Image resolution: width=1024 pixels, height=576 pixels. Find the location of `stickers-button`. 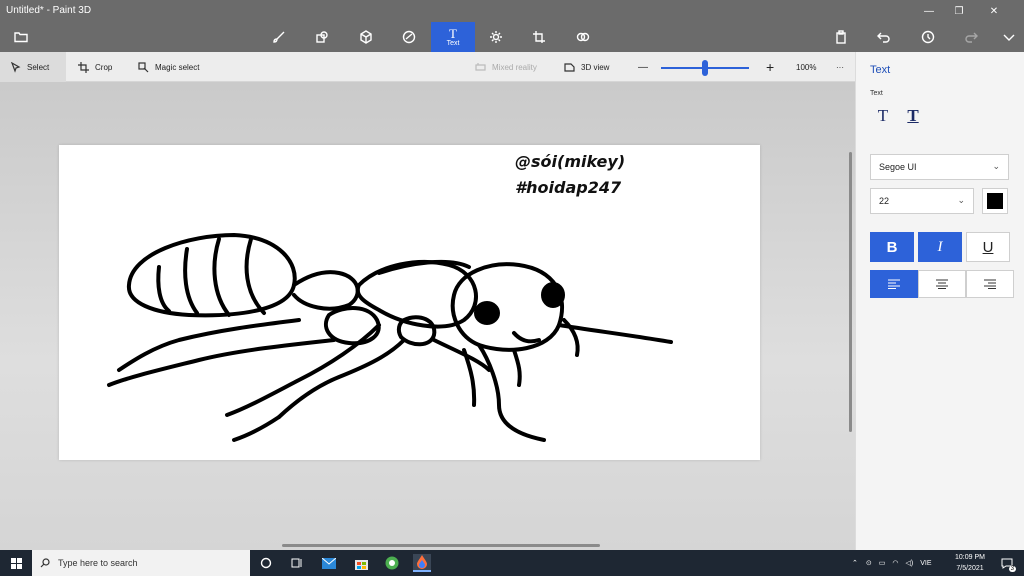

stickers-button is located at coordinates (409, 37).